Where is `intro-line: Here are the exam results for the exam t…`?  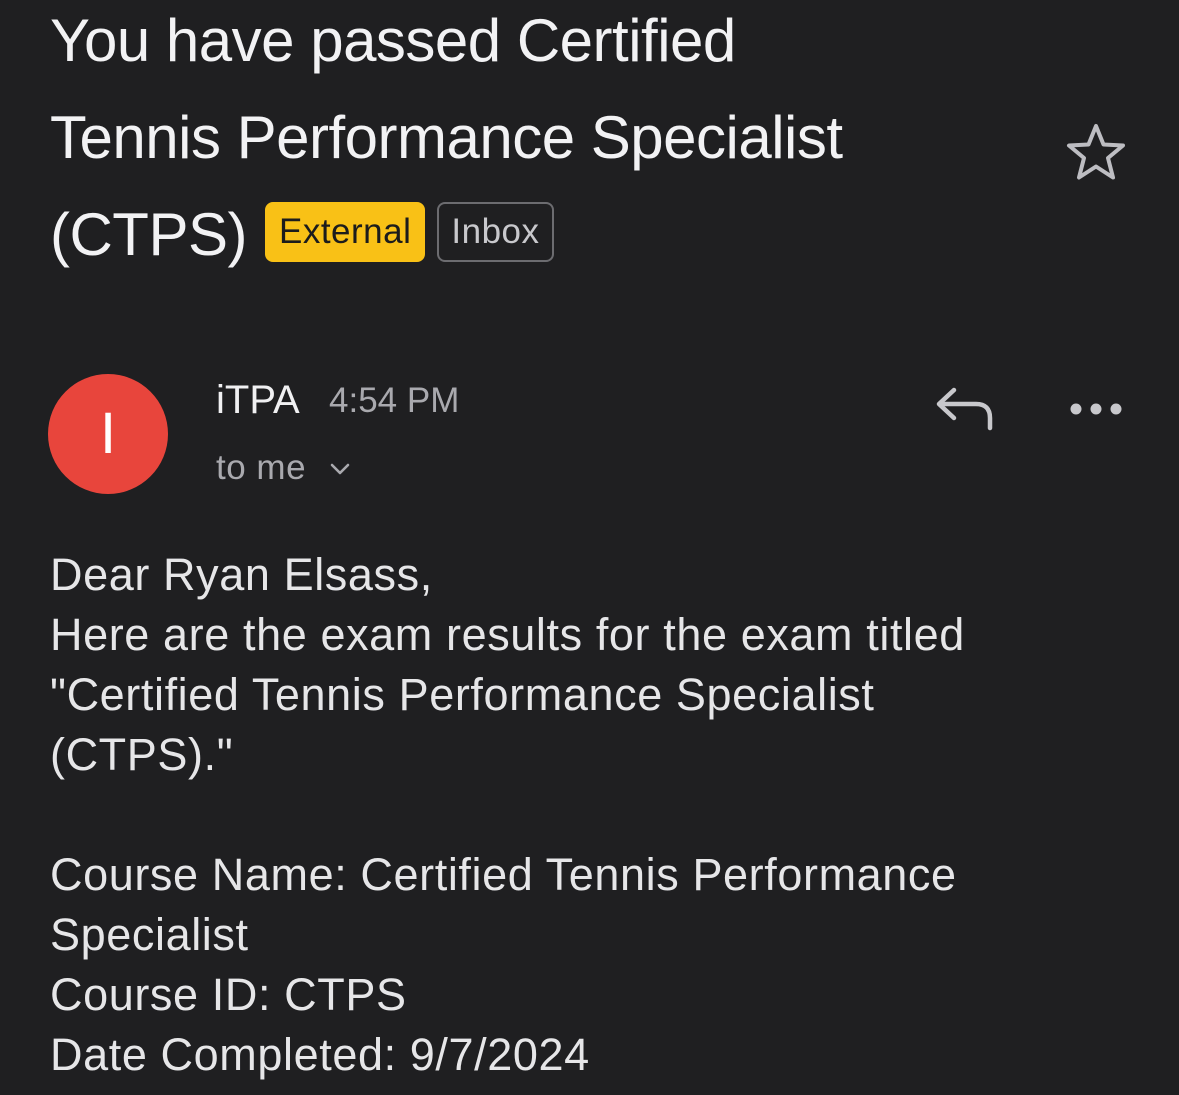
intro-line: Here are the exam results for the exam t… is located at coordinates (507, 634).